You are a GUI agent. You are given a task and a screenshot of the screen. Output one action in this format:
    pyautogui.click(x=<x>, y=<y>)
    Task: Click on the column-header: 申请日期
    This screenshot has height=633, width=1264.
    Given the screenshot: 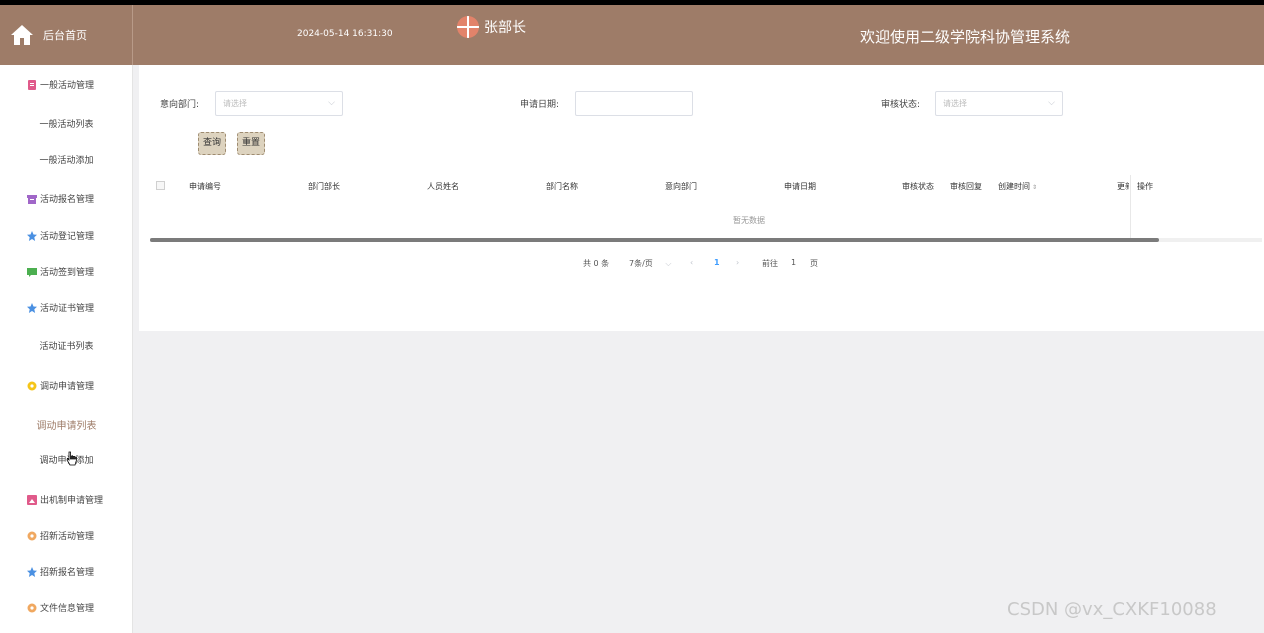 What is the action you would take?
    pyautogui.click(x=800, y=186)
    